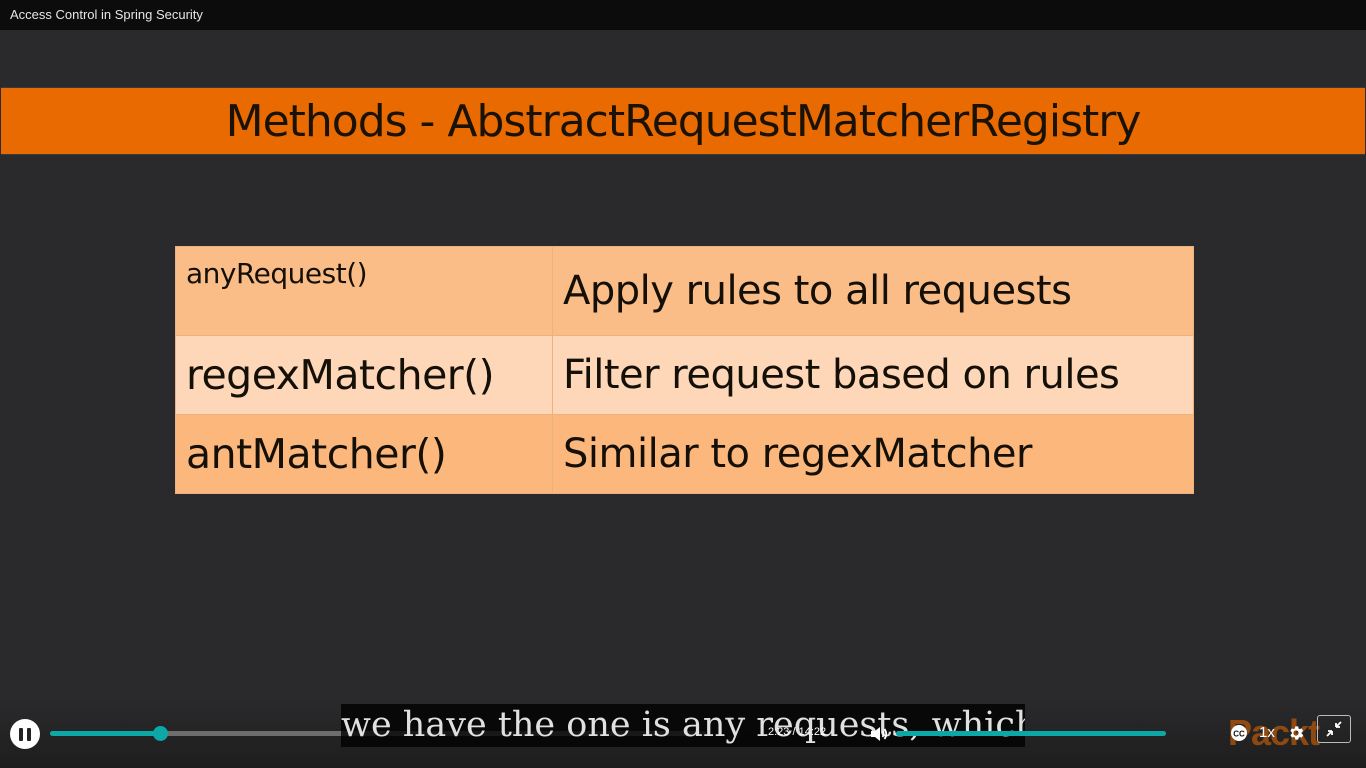 The image size is (1366, 768). I want to click on volume-button, so click(879, 734).